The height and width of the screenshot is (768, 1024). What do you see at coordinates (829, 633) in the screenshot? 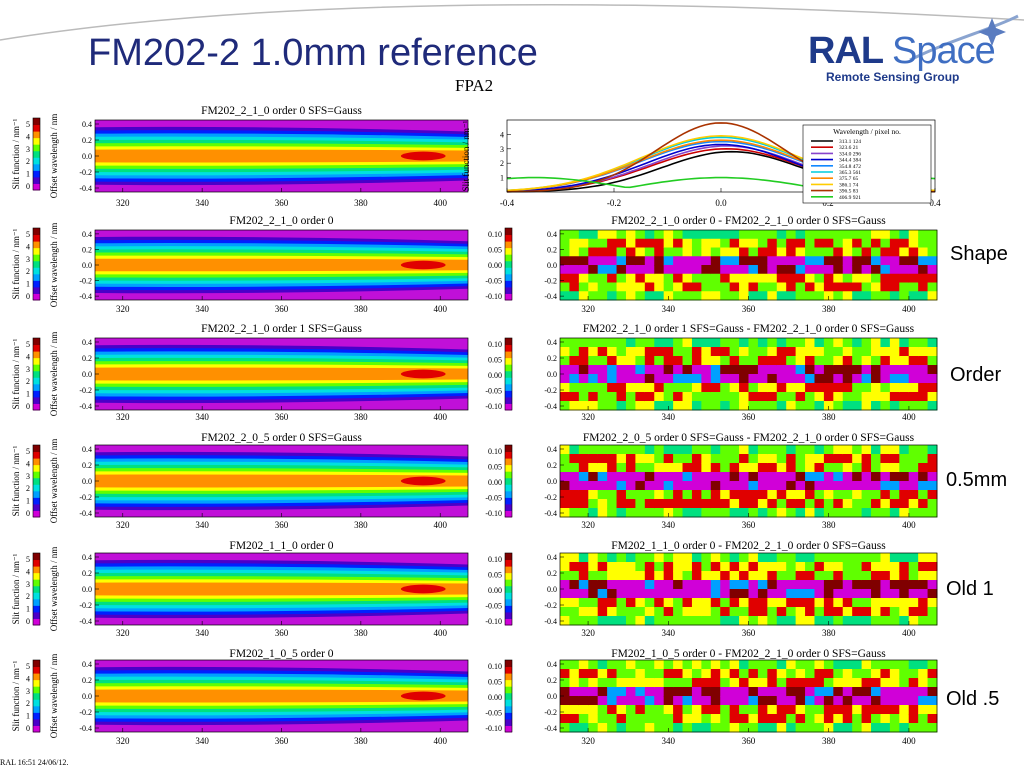
I see `x-tick-label-9-3: 380` at bounding box center [829, 633].